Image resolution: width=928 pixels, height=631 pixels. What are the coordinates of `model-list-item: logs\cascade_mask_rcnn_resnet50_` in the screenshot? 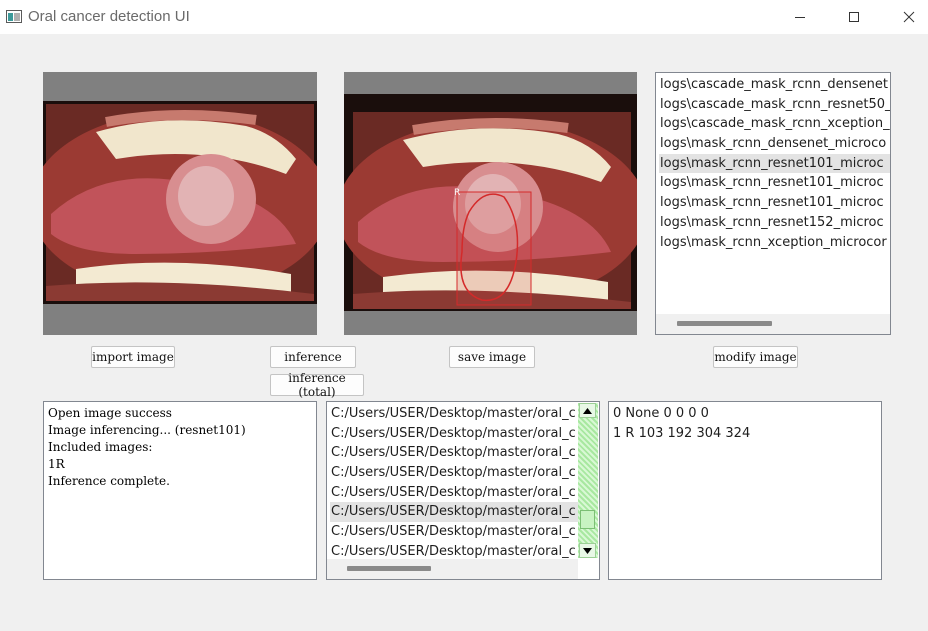 It's located at (774, 105).